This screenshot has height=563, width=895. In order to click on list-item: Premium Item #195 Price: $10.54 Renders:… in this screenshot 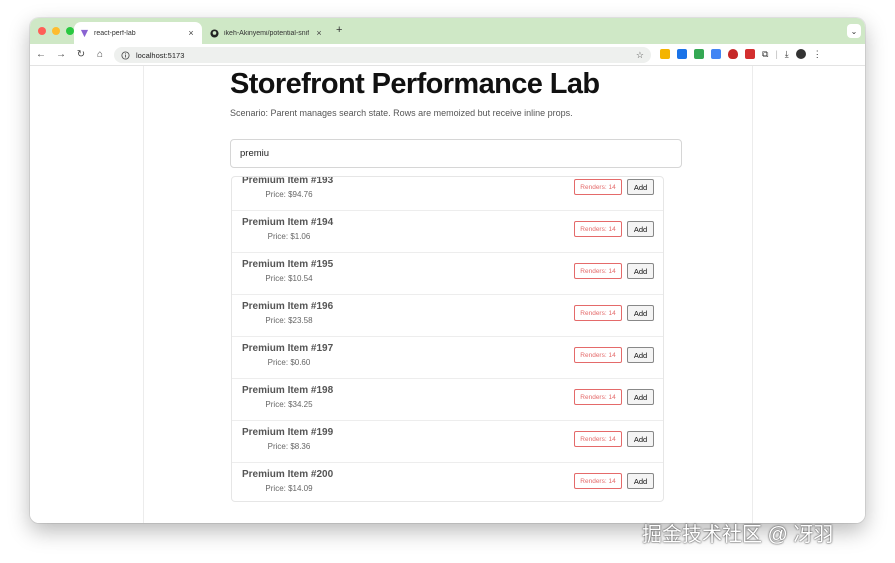, I will do `click(447, 274)`.